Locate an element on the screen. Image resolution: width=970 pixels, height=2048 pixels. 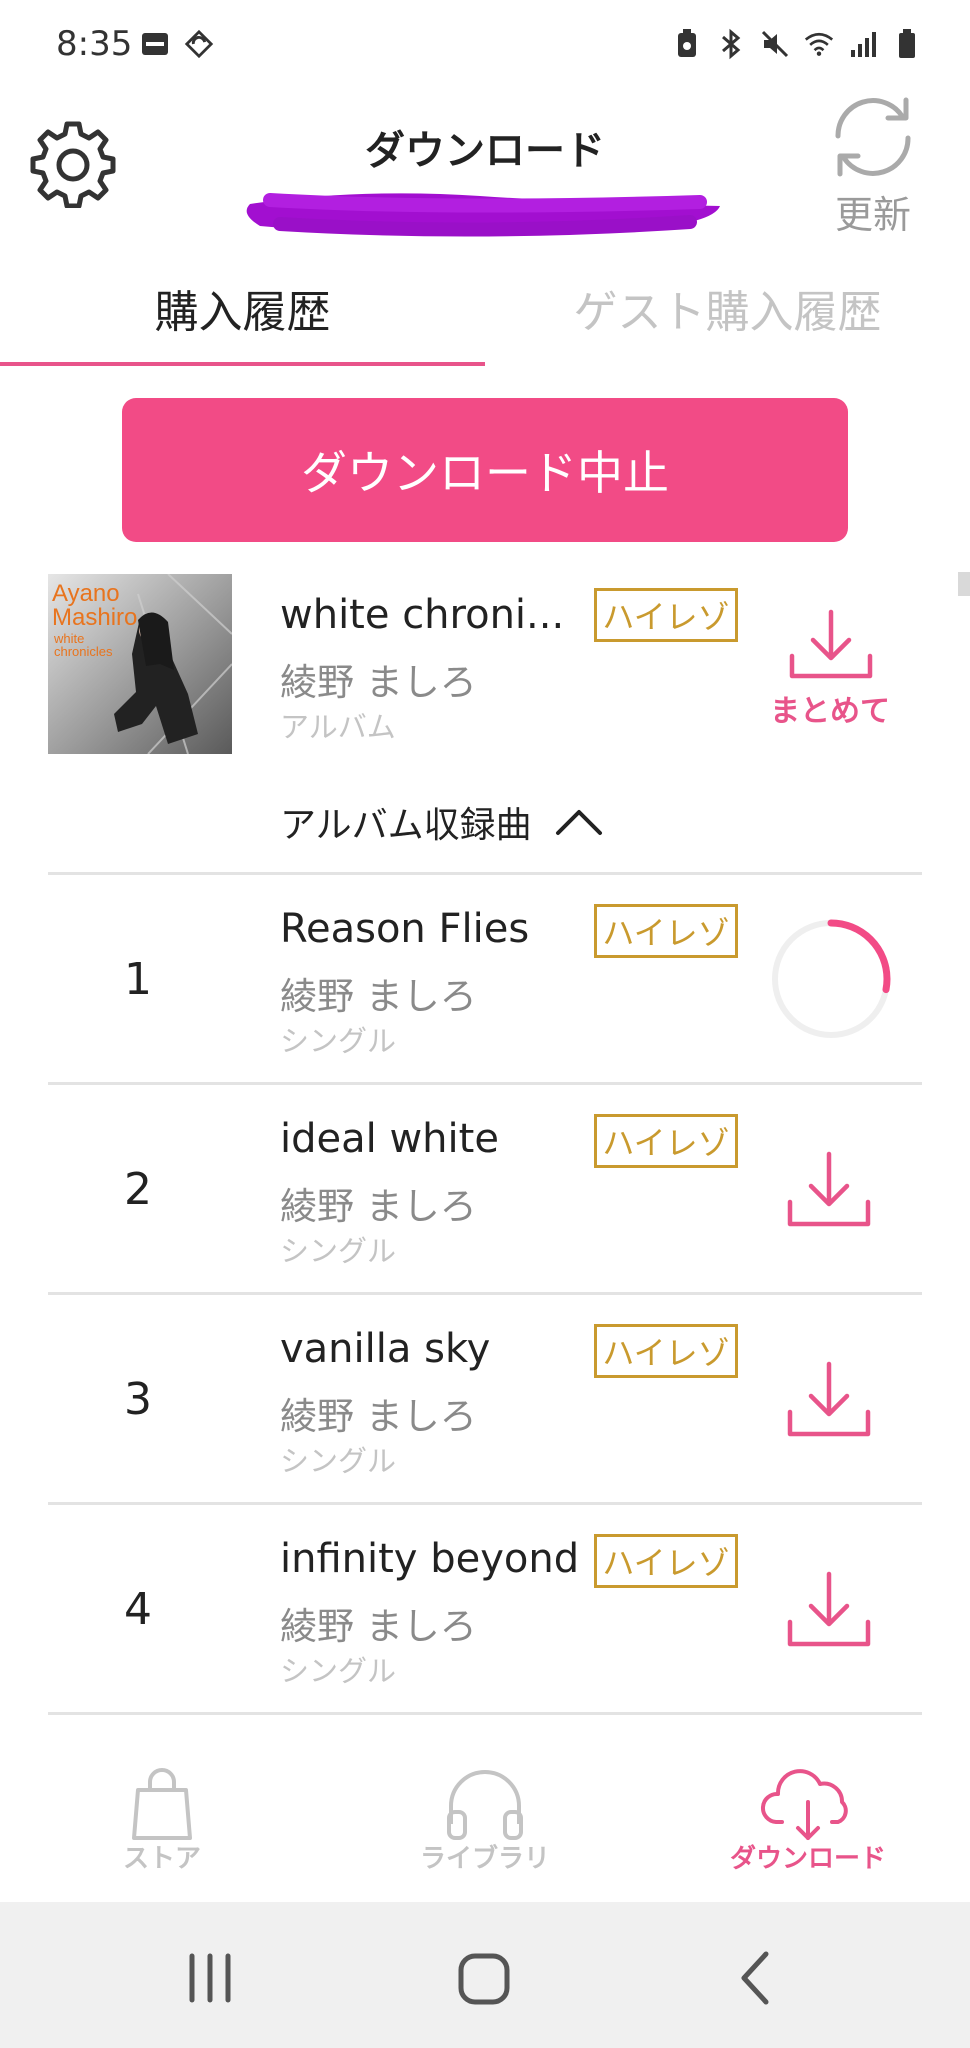
back-button is located at coordinates (756, 1978).